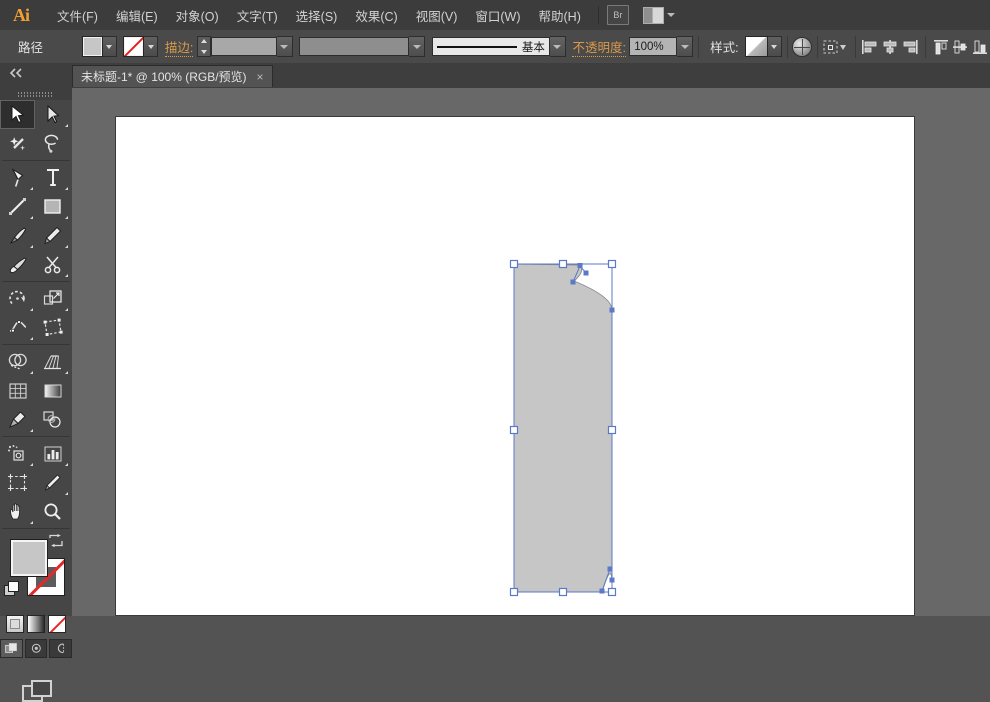 The height and width of the screenshot is (702, 990). I want to click on menu-object: 对象(O), so click(197, 15).